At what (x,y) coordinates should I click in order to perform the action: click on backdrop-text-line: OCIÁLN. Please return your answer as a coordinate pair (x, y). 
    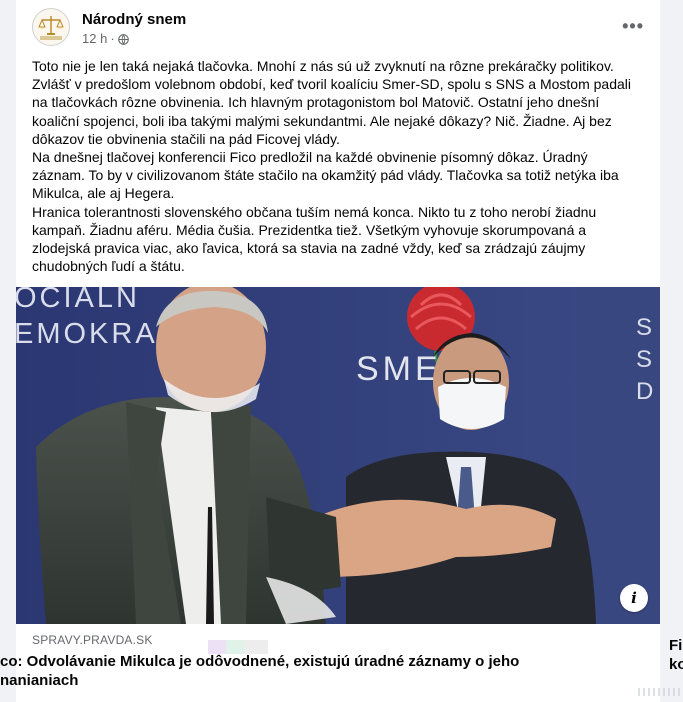
    Looking at the image, I should click on (78, 300).